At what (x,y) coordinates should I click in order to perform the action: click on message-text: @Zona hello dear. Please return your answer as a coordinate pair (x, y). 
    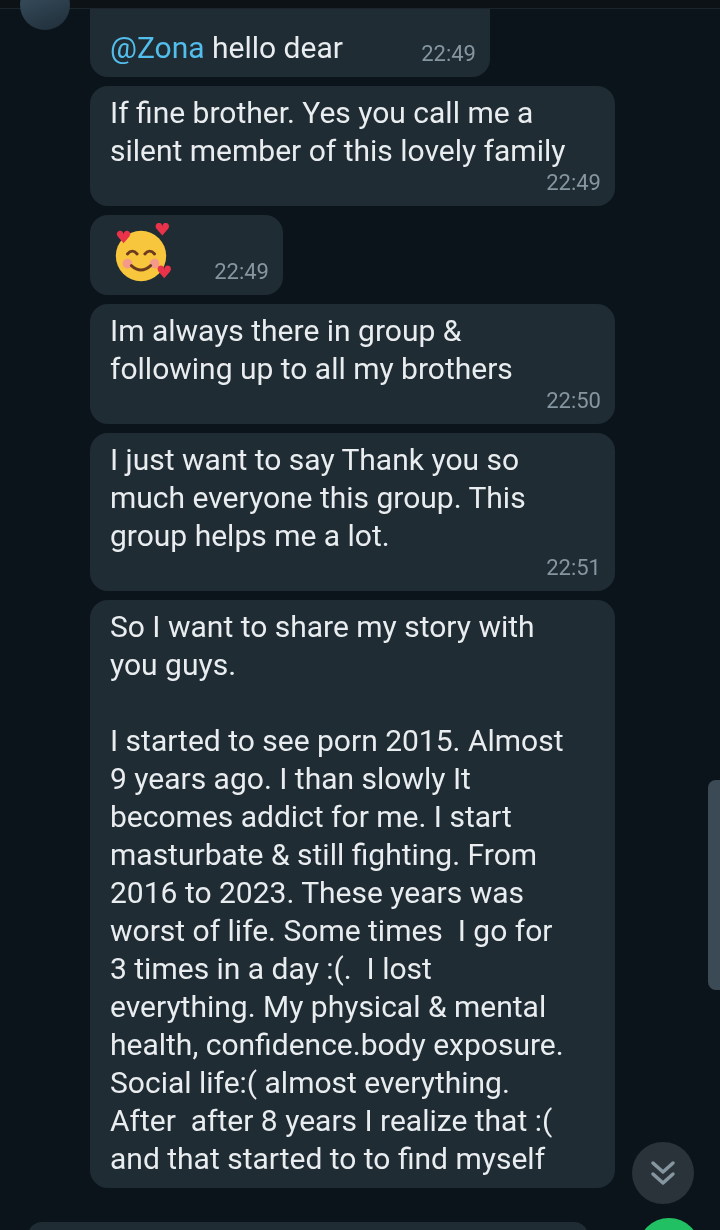
    Looking at the image, I should click on (226, 48).